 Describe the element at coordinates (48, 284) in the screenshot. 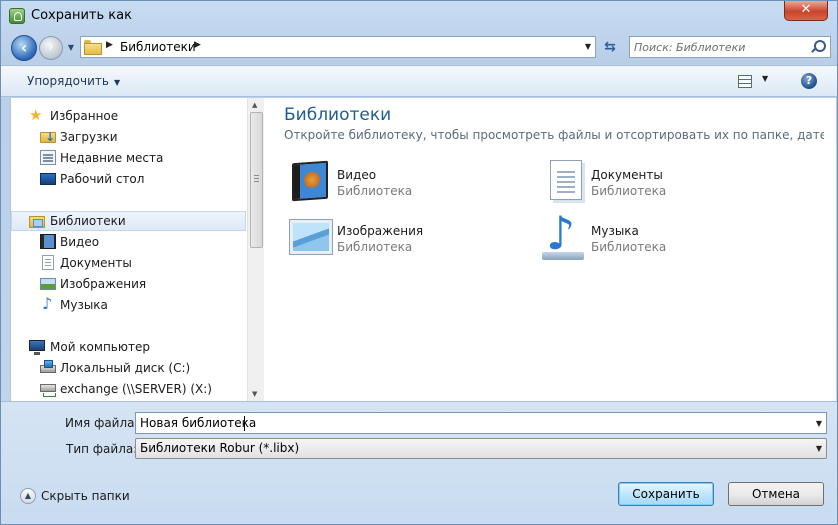

I see `picture-icon` at that location.